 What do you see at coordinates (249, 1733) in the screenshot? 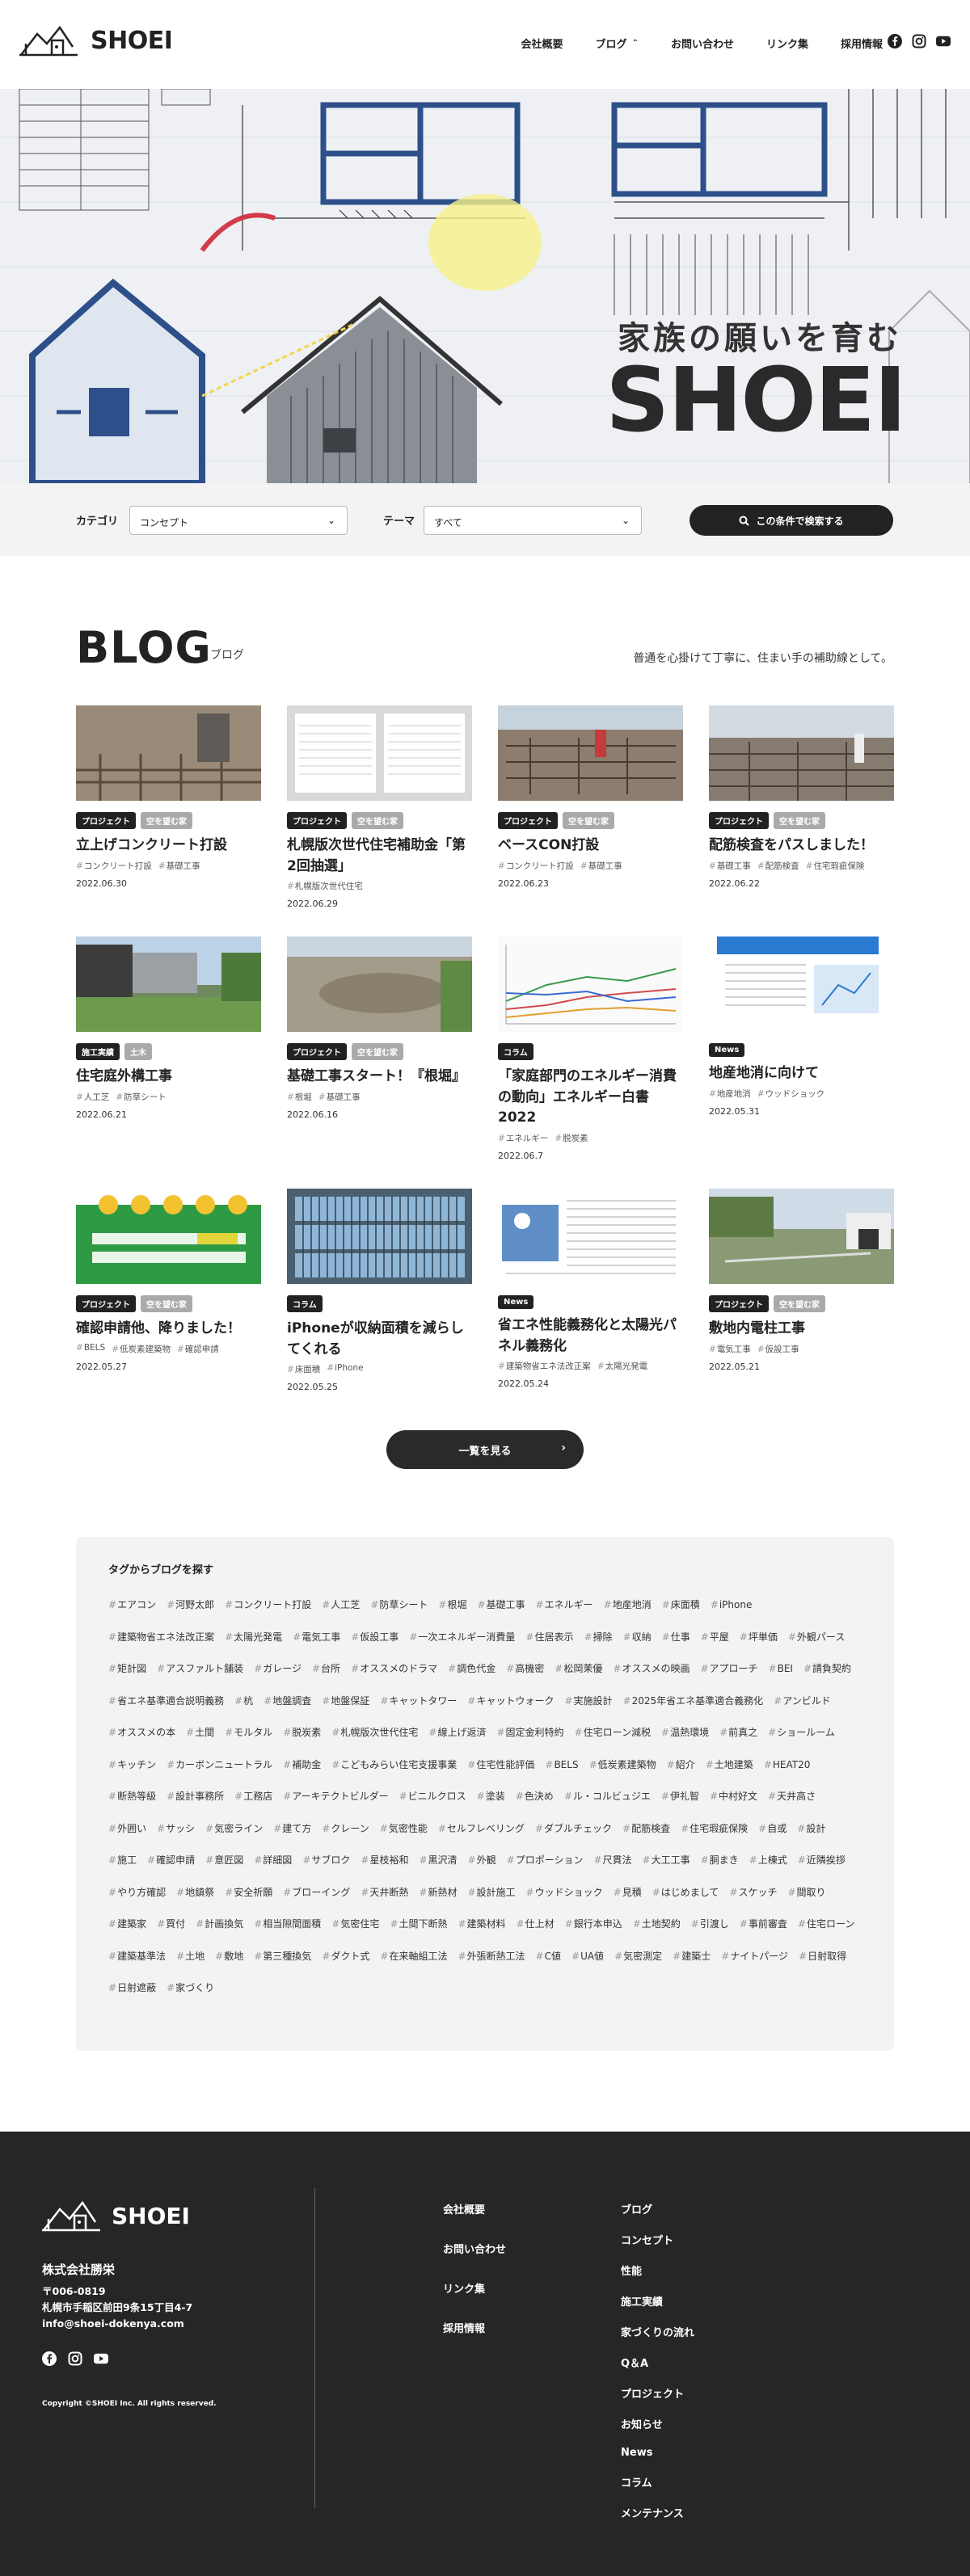
I see `tag-link: モルタル` at bounding box center [249, 1733].